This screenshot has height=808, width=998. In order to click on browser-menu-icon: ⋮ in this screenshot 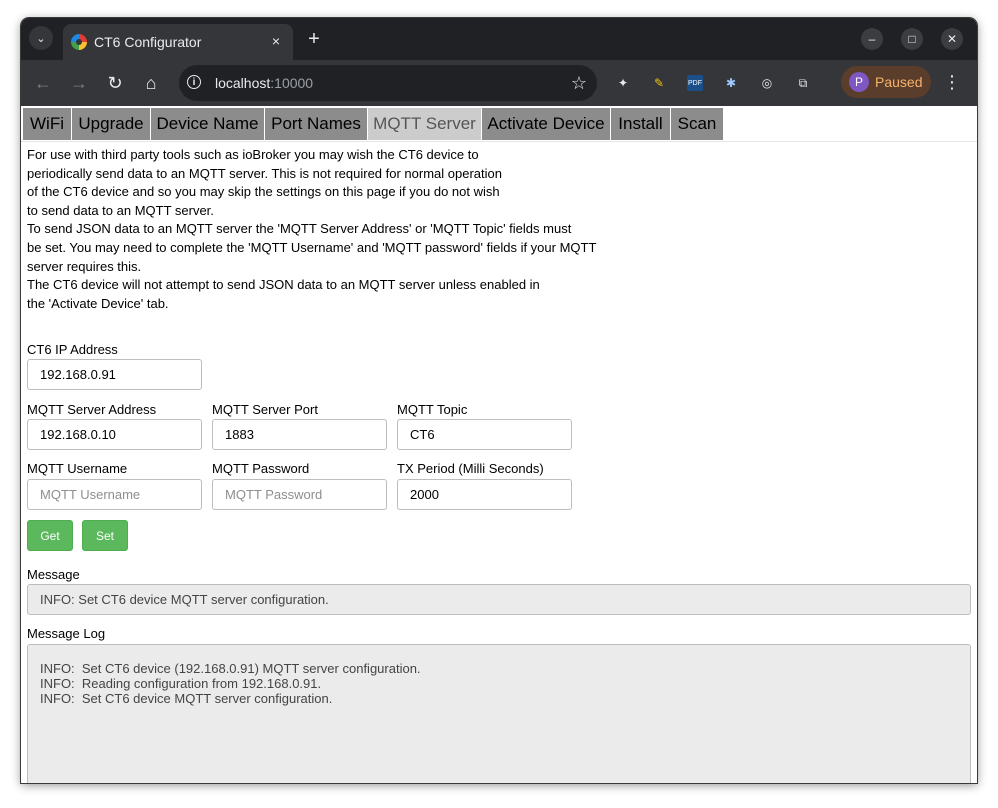, I will do `click(952, 82)`.